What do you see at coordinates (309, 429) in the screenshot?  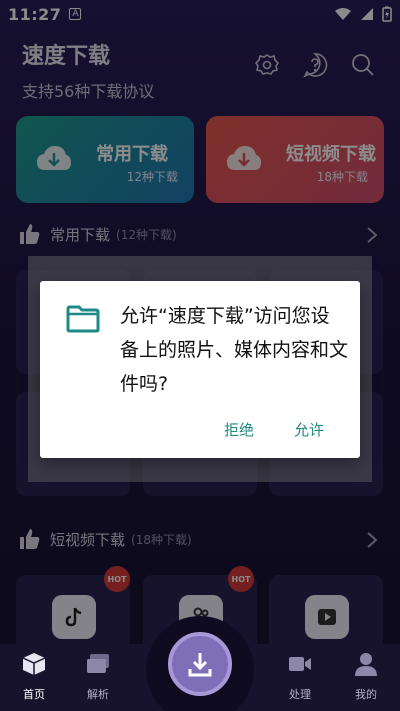 I see `allow-button: 允许` at bounding box center [309, 429].